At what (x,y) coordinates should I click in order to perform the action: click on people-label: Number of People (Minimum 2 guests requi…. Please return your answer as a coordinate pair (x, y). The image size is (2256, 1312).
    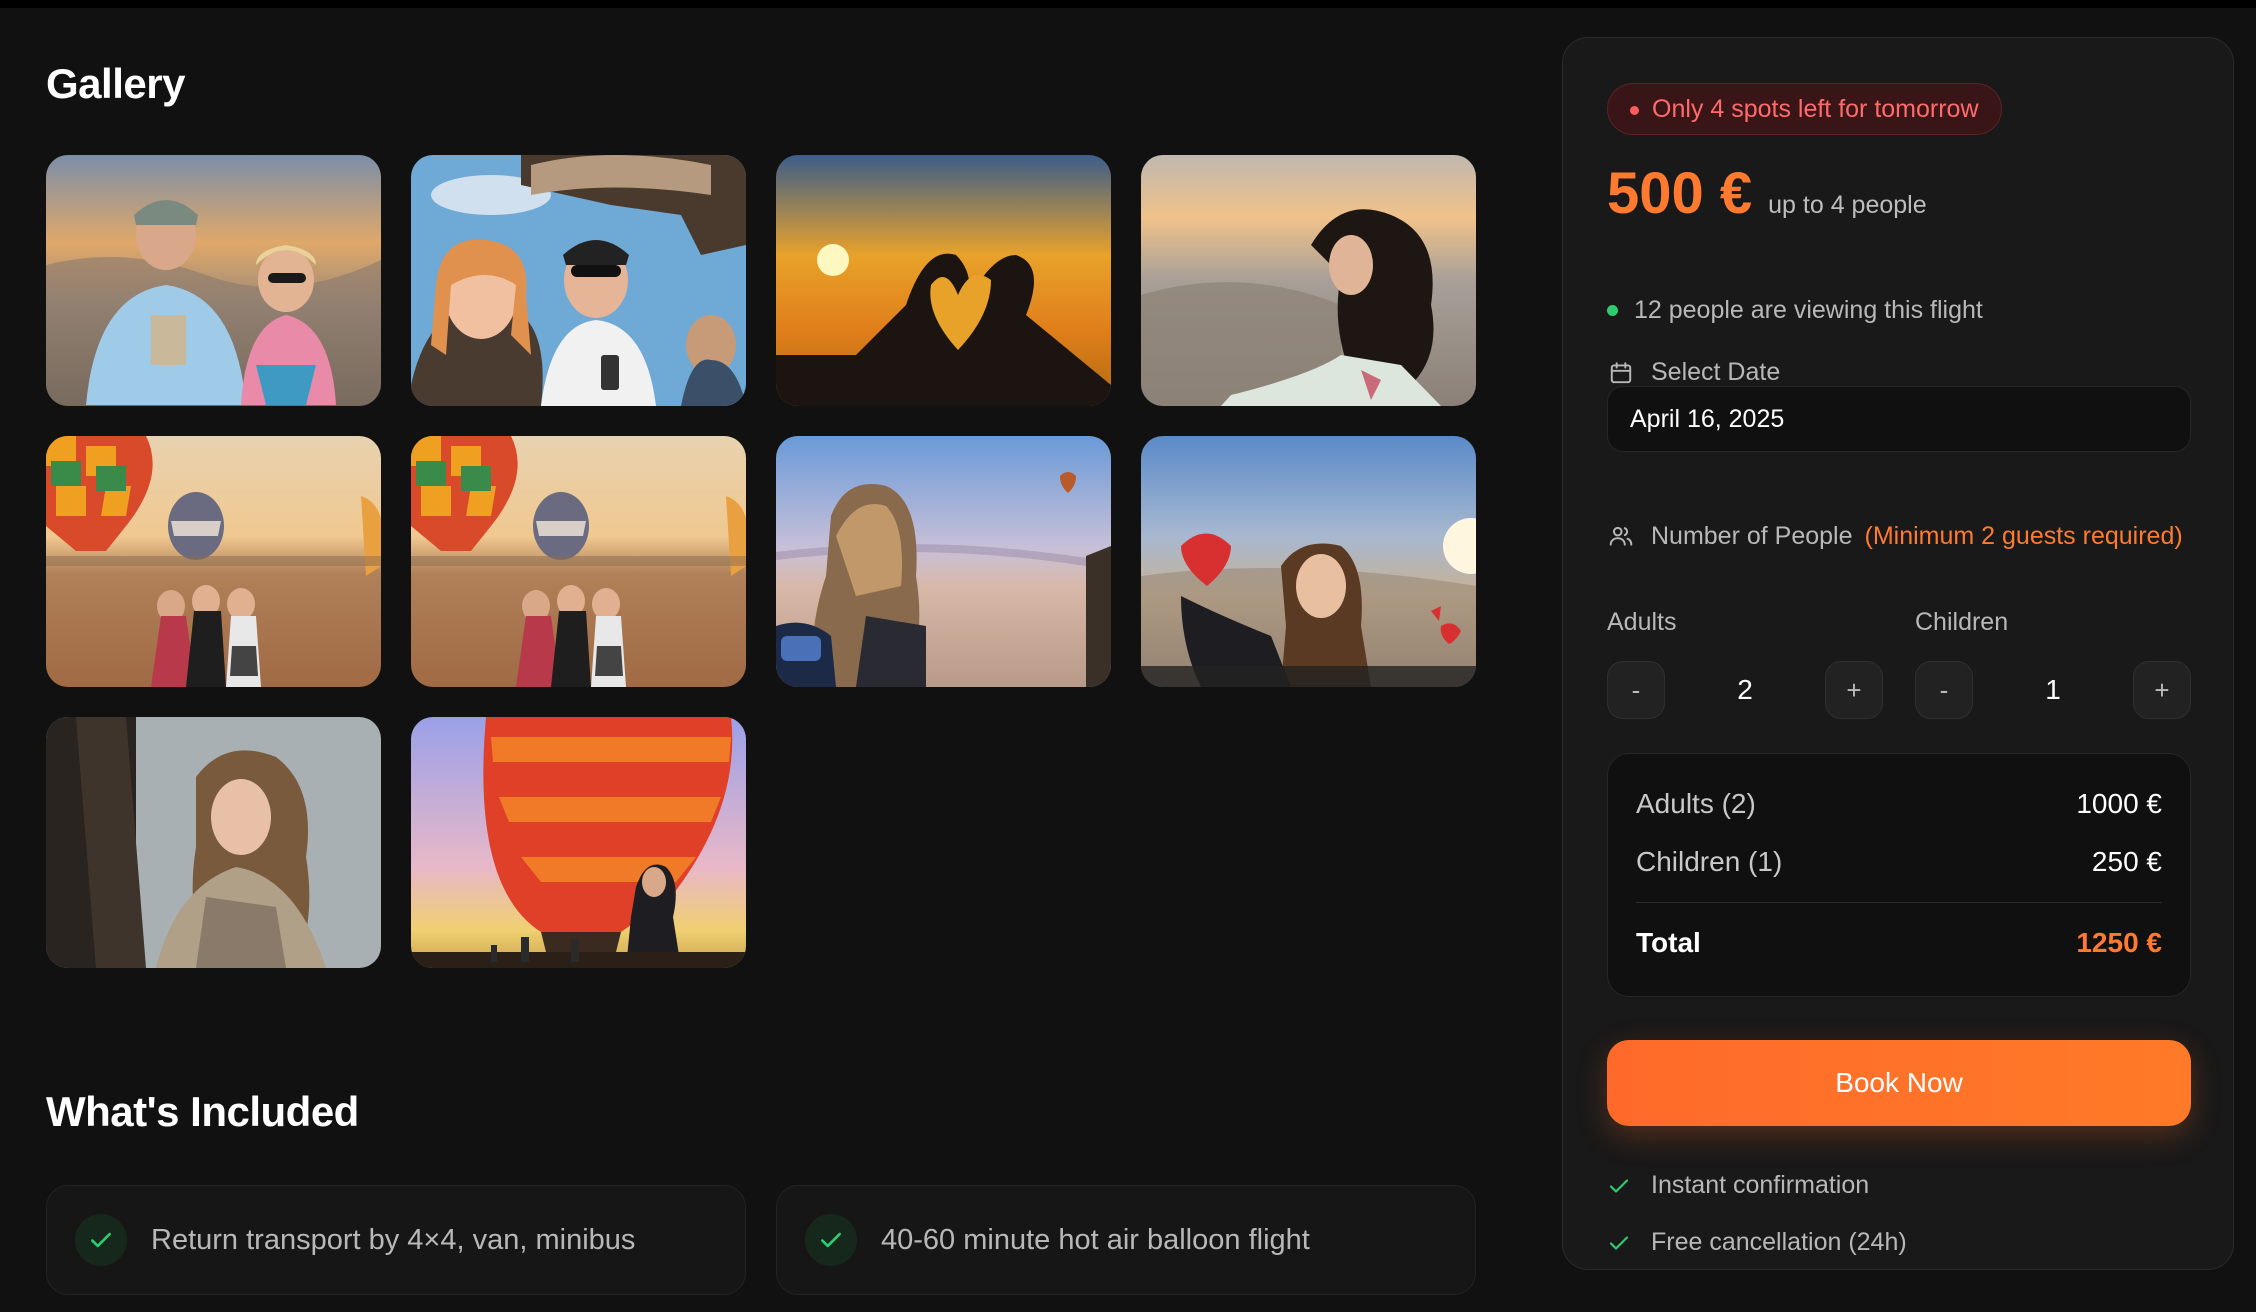
    Looking at the image, I should click on (1899, 536).